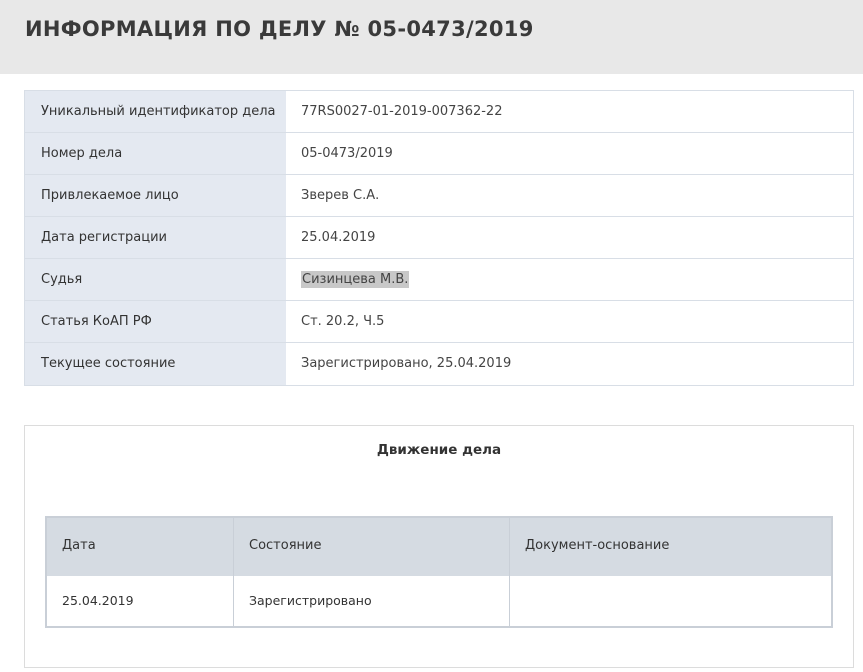 This screenshot has width=863, height=672. I want to click on cell-document, so click(670, 601).